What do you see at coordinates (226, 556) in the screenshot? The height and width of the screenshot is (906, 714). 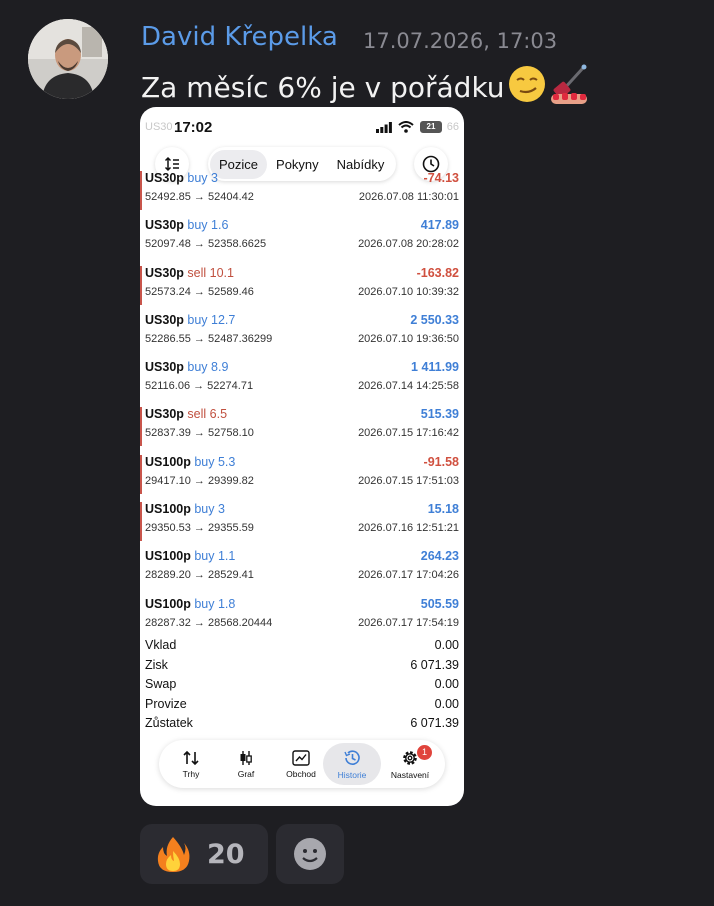 I see `deal-volume: 1.1` at bounding box center [226, 556].